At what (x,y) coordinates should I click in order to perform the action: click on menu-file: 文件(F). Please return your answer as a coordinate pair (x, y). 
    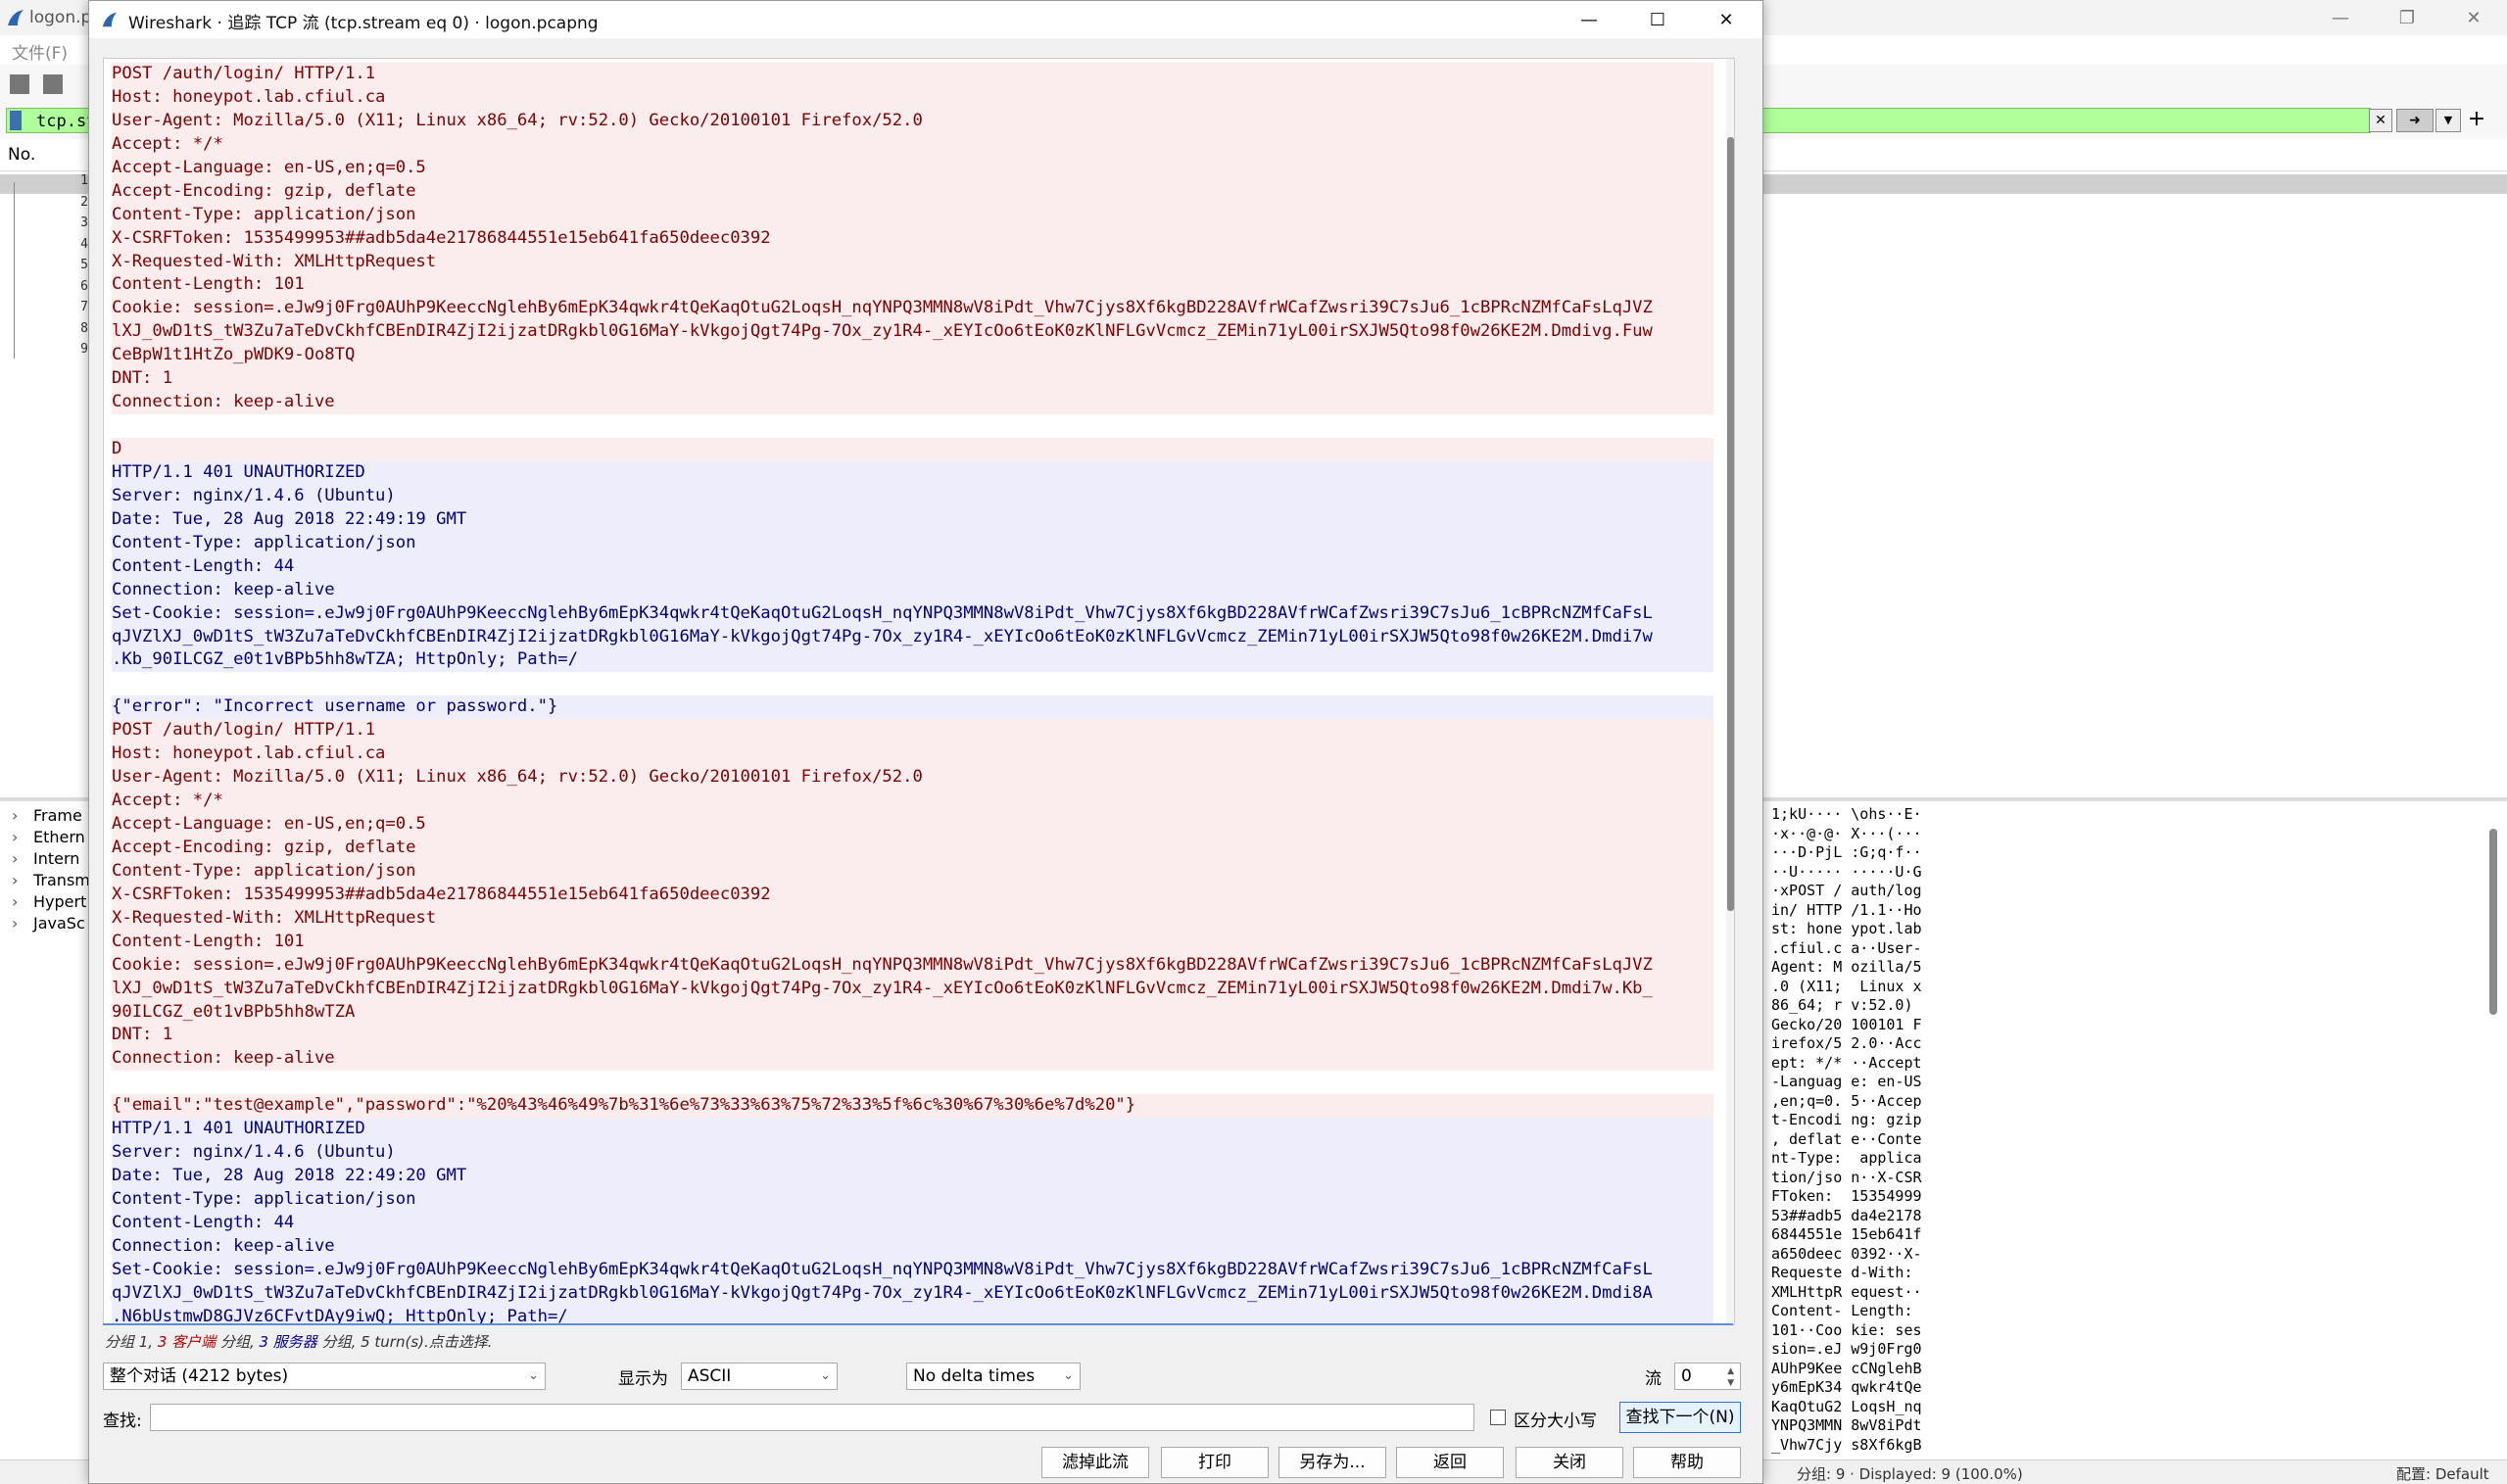
    Looking at the image, I should click on (40, 51).